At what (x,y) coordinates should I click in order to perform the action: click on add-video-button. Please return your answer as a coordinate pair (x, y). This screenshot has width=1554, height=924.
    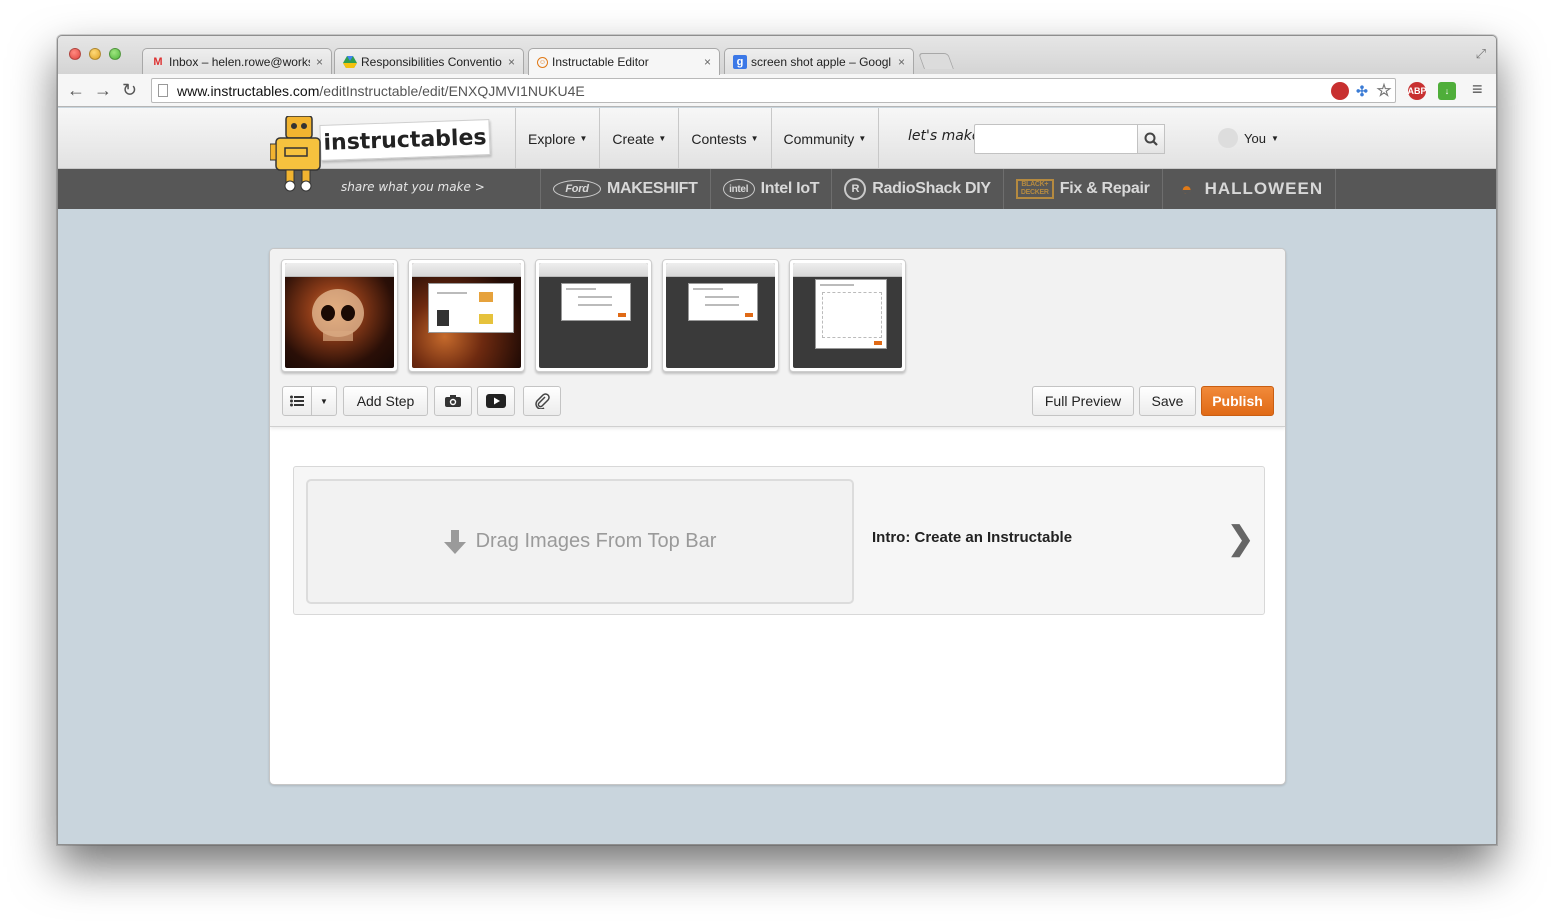
    Looking at the image, I should click on (496, 401).